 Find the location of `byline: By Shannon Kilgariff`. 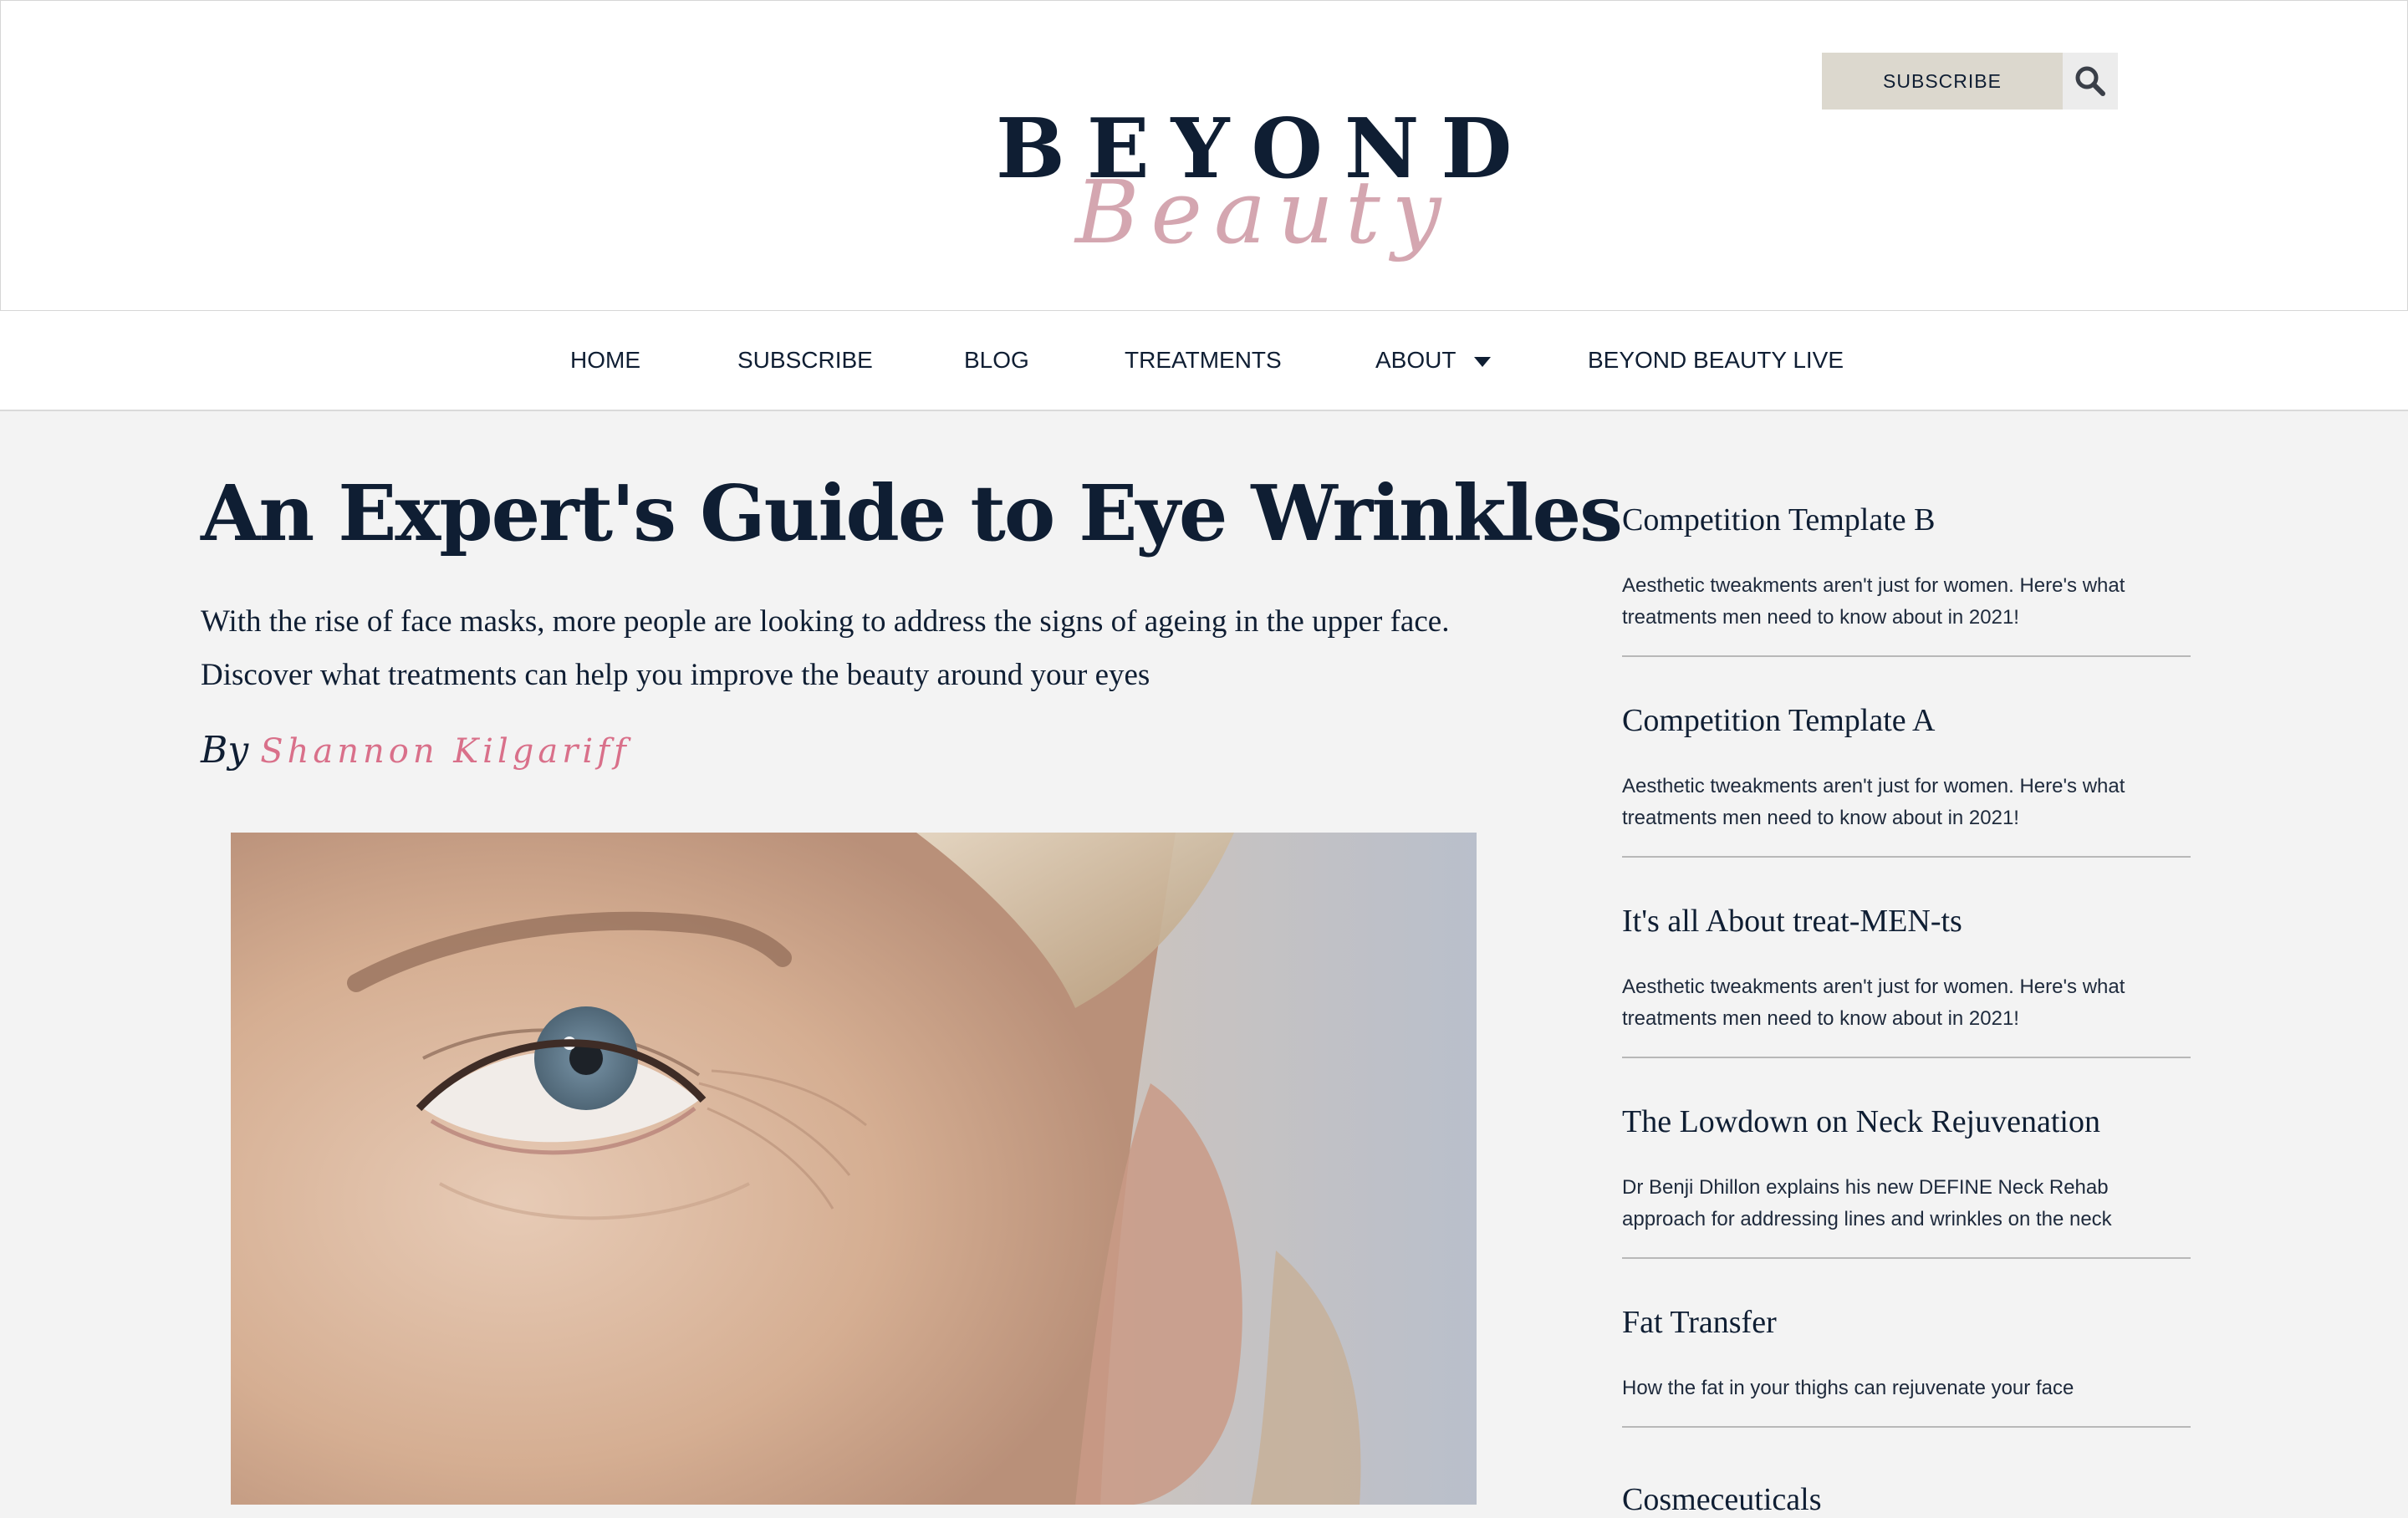

byline: By Shannon Kilgariff is located at coordinates (415, 762).